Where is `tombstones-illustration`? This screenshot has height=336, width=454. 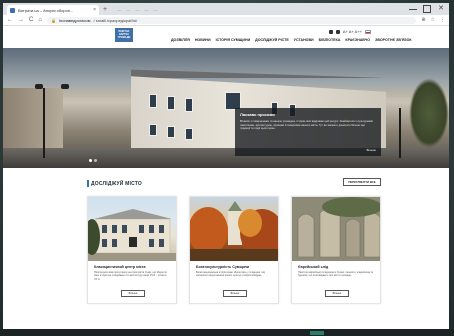
tombstones-illustration is located at coordinates (336, 229).